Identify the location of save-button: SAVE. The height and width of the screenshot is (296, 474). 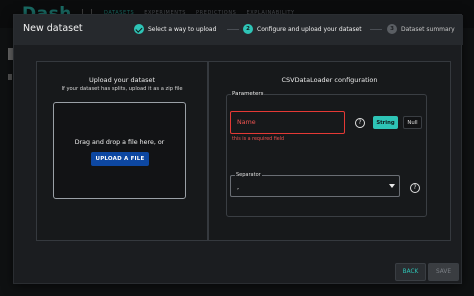
(443, 272).